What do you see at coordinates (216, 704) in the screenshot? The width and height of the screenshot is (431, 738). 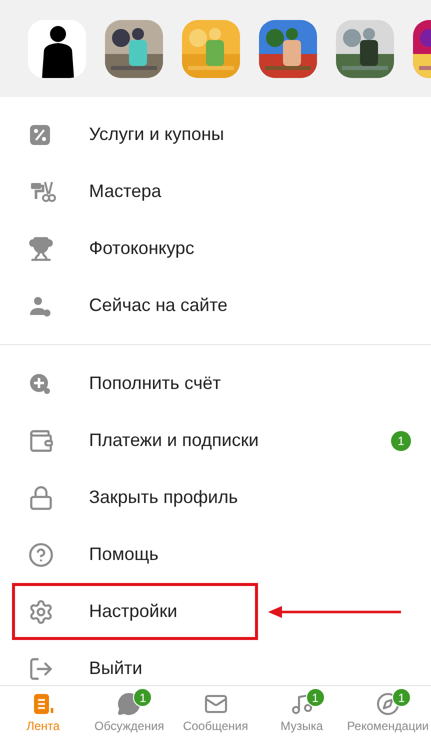 I see `mail-icon` at bounding box center [216, 704].